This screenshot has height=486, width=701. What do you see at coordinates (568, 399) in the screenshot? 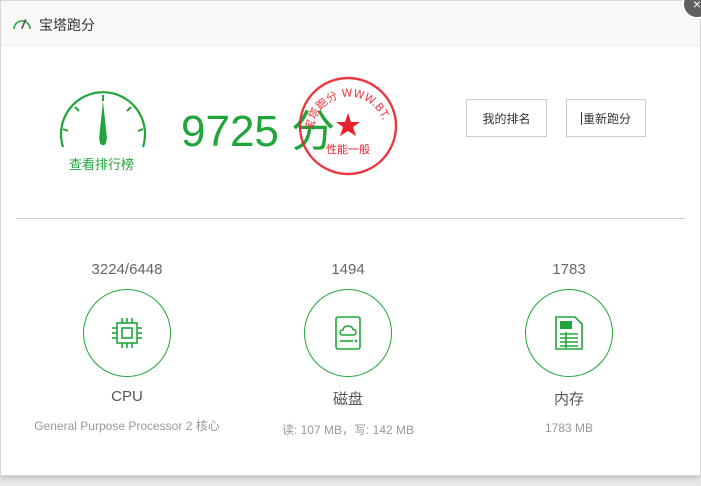
I see `memory-label: 内存` at bounding box center [568, 399].